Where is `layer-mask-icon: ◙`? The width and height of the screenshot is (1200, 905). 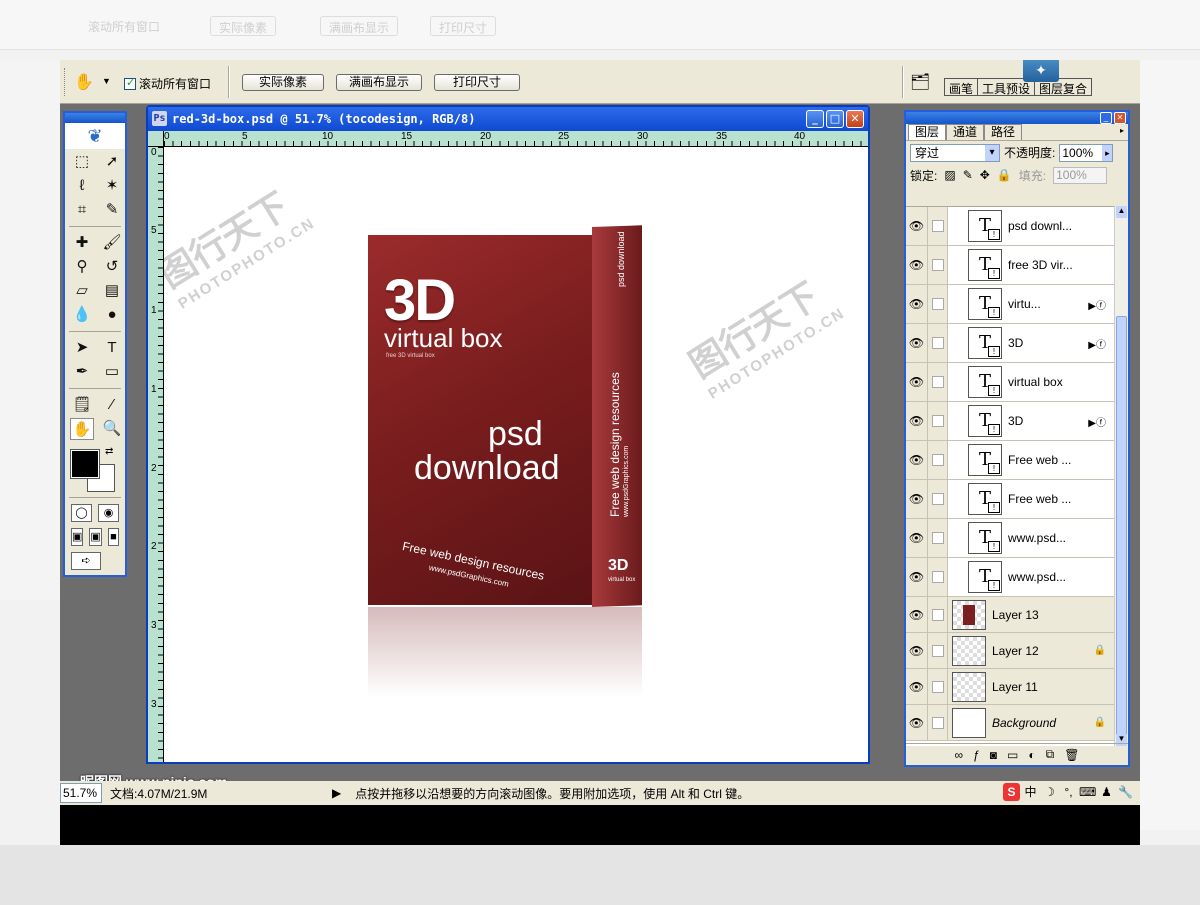
layer-mask-icon: ◙ is located at coordinates (993, 755).